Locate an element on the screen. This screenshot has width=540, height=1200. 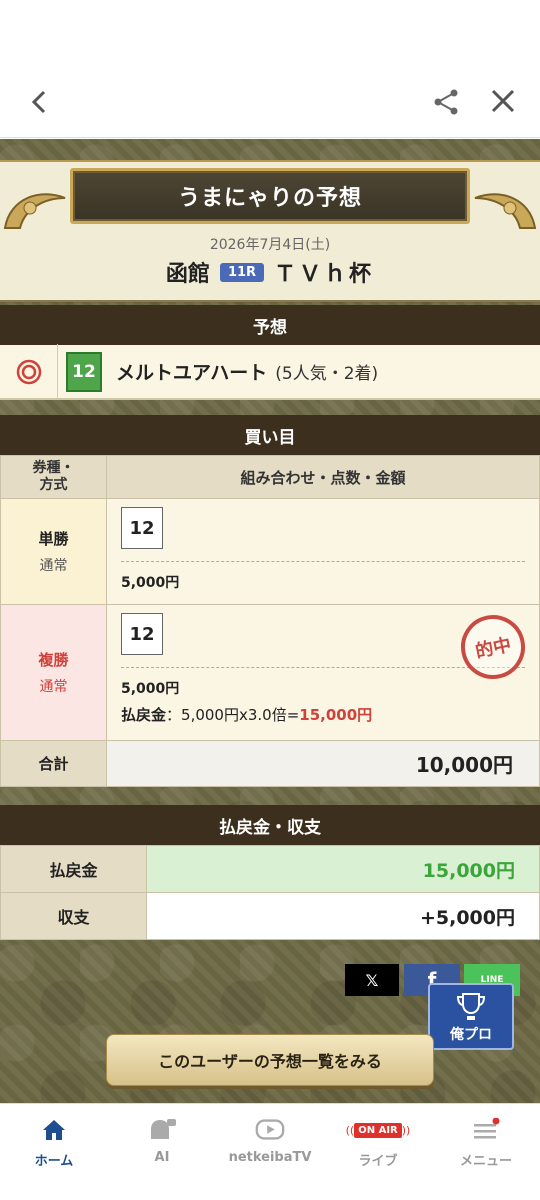
nav-home: ホーム is located at coordinates (54, 1152).